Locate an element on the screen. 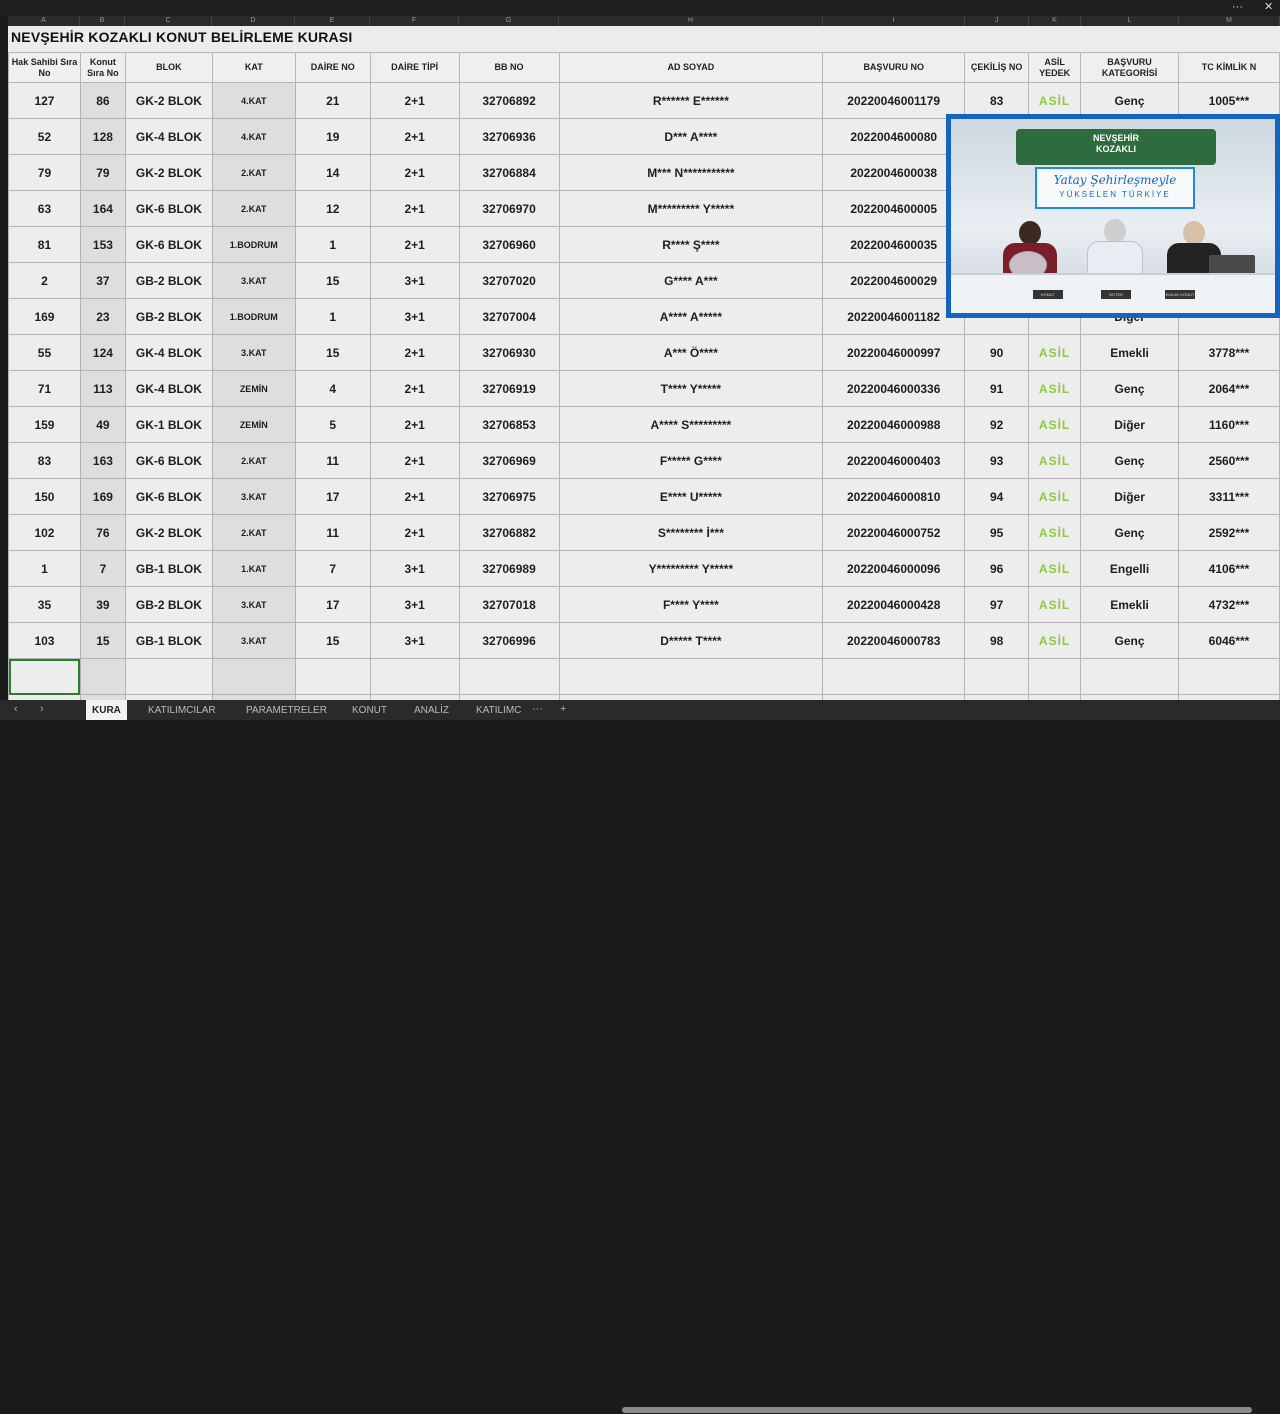  table-cell: 91 is located at coordinates (997, 388).